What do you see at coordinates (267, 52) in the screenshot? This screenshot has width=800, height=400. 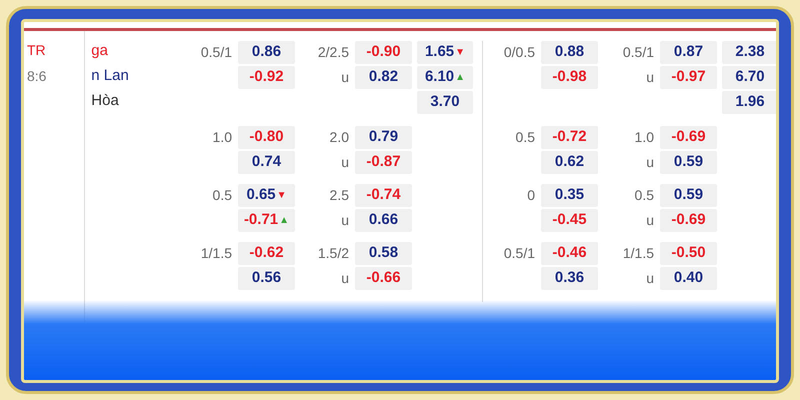 I see `odds-value: 0.86` at bounding box center [267, 52].